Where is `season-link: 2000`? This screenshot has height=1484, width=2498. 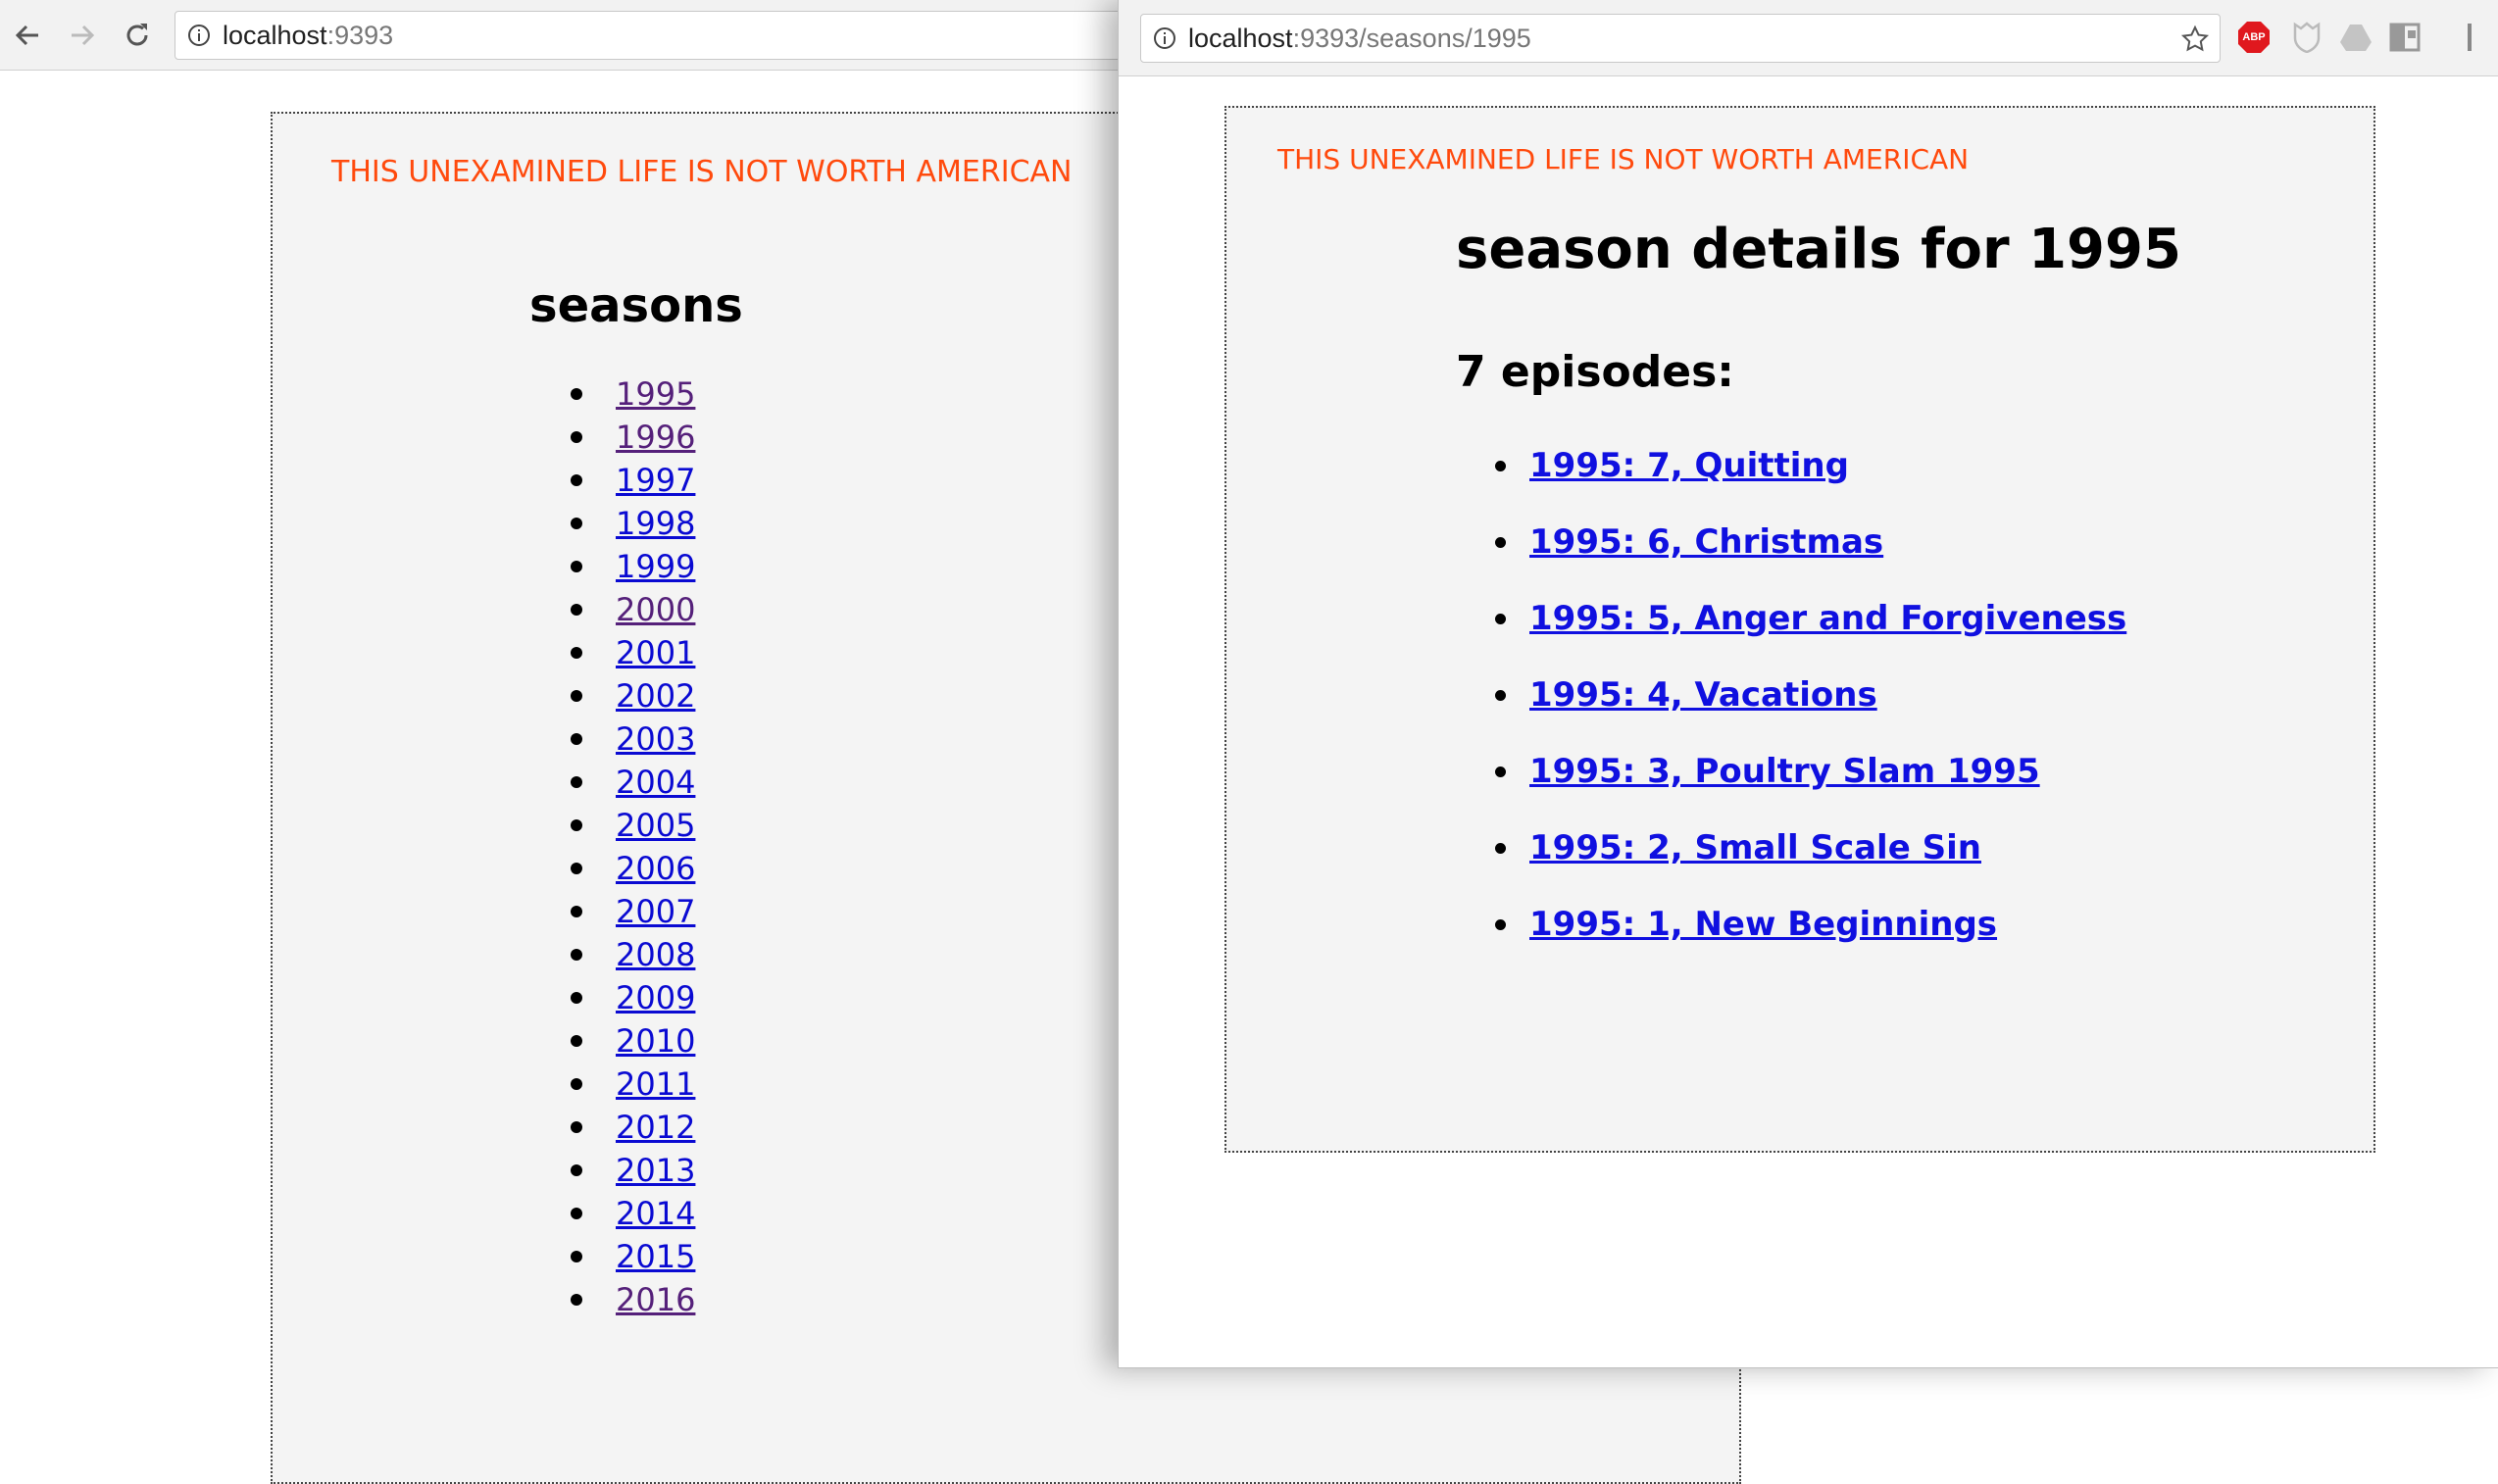 season-link: 2000 is located at coordinates (655, 610).